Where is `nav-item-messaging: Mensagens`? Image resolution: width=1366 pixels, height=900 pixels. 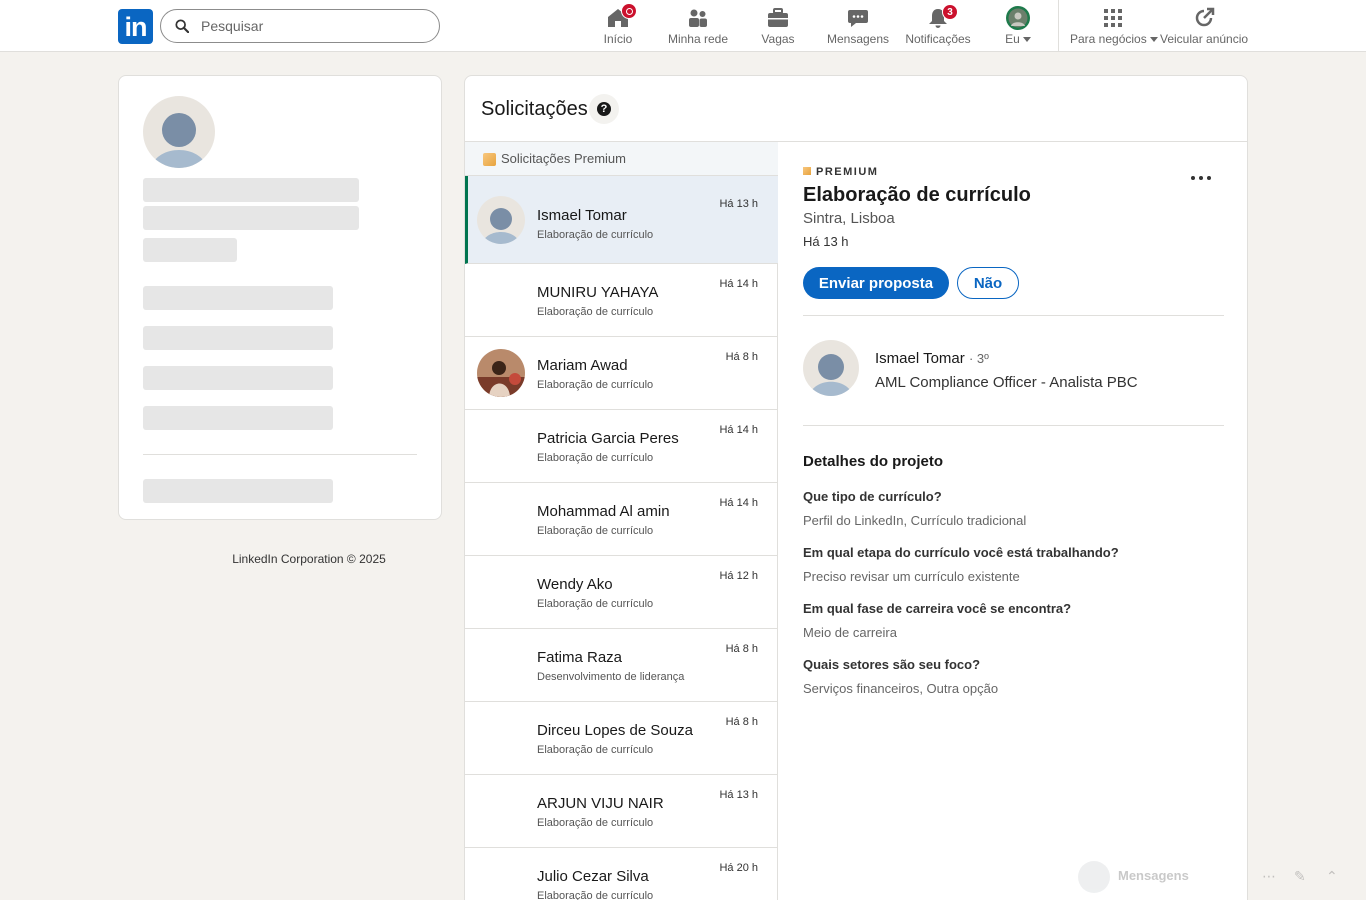 nav-item-messaging: Mensagens is located at coordinates (858, 26).